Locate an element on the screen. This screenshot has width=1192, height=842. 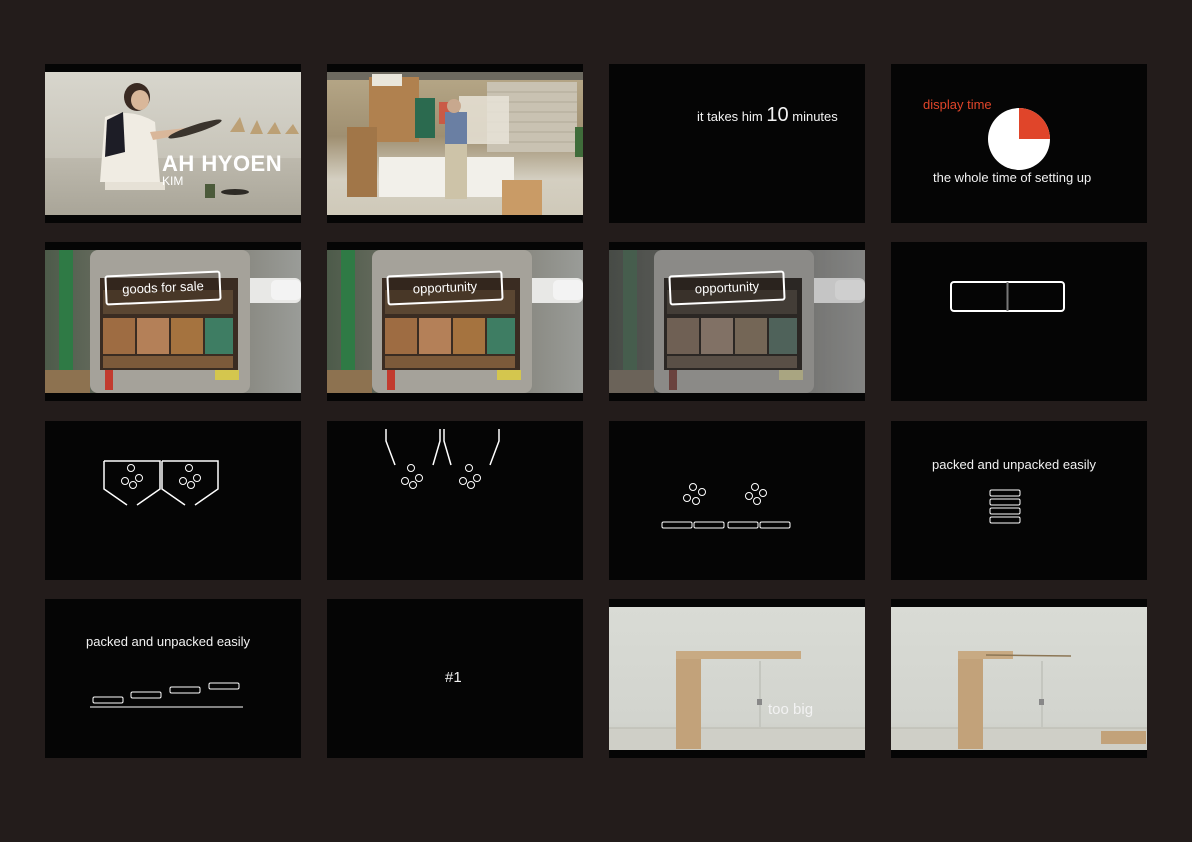
frame-11-items-and-trays is located at coordinates (737, 500).